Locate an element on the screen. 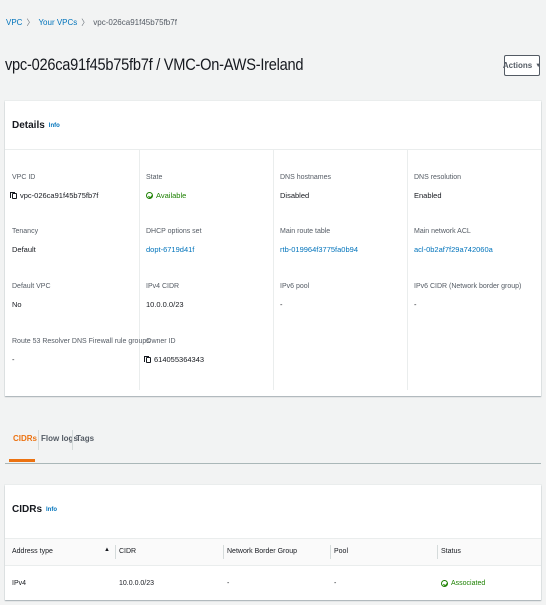  active-tab-indicator is located at coordinates (22, 460).